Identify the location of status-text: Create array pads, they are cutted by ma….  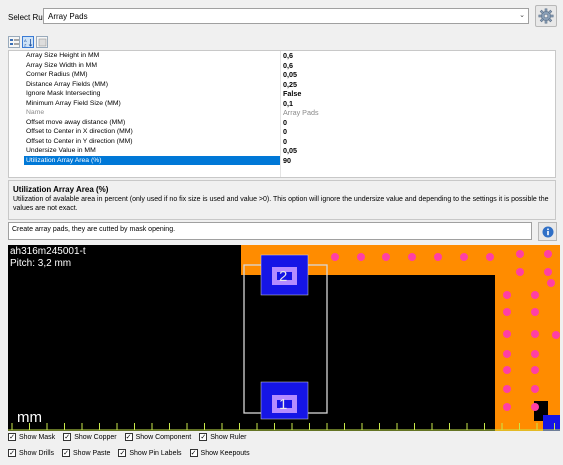
(94, 229).